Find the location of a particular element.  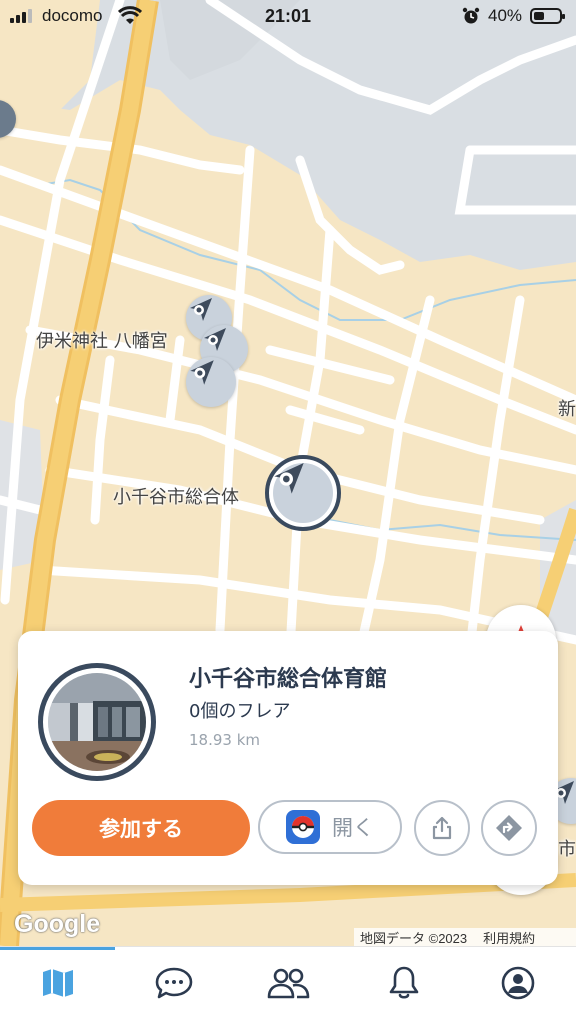

directions-icon is located at coordinates (509, 828).